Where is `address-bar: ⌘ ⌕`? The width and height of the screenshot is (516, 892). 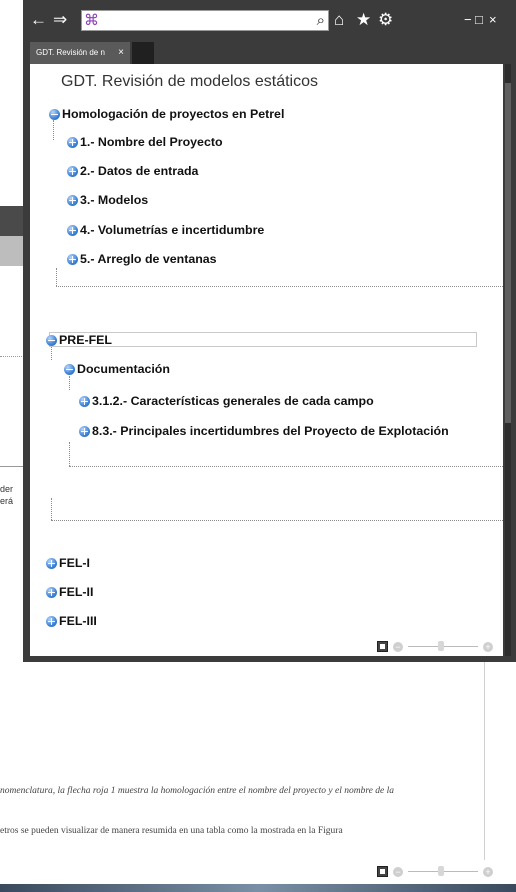
address-bar: ⌘ ⌕ is located at coordinates (205, 20).